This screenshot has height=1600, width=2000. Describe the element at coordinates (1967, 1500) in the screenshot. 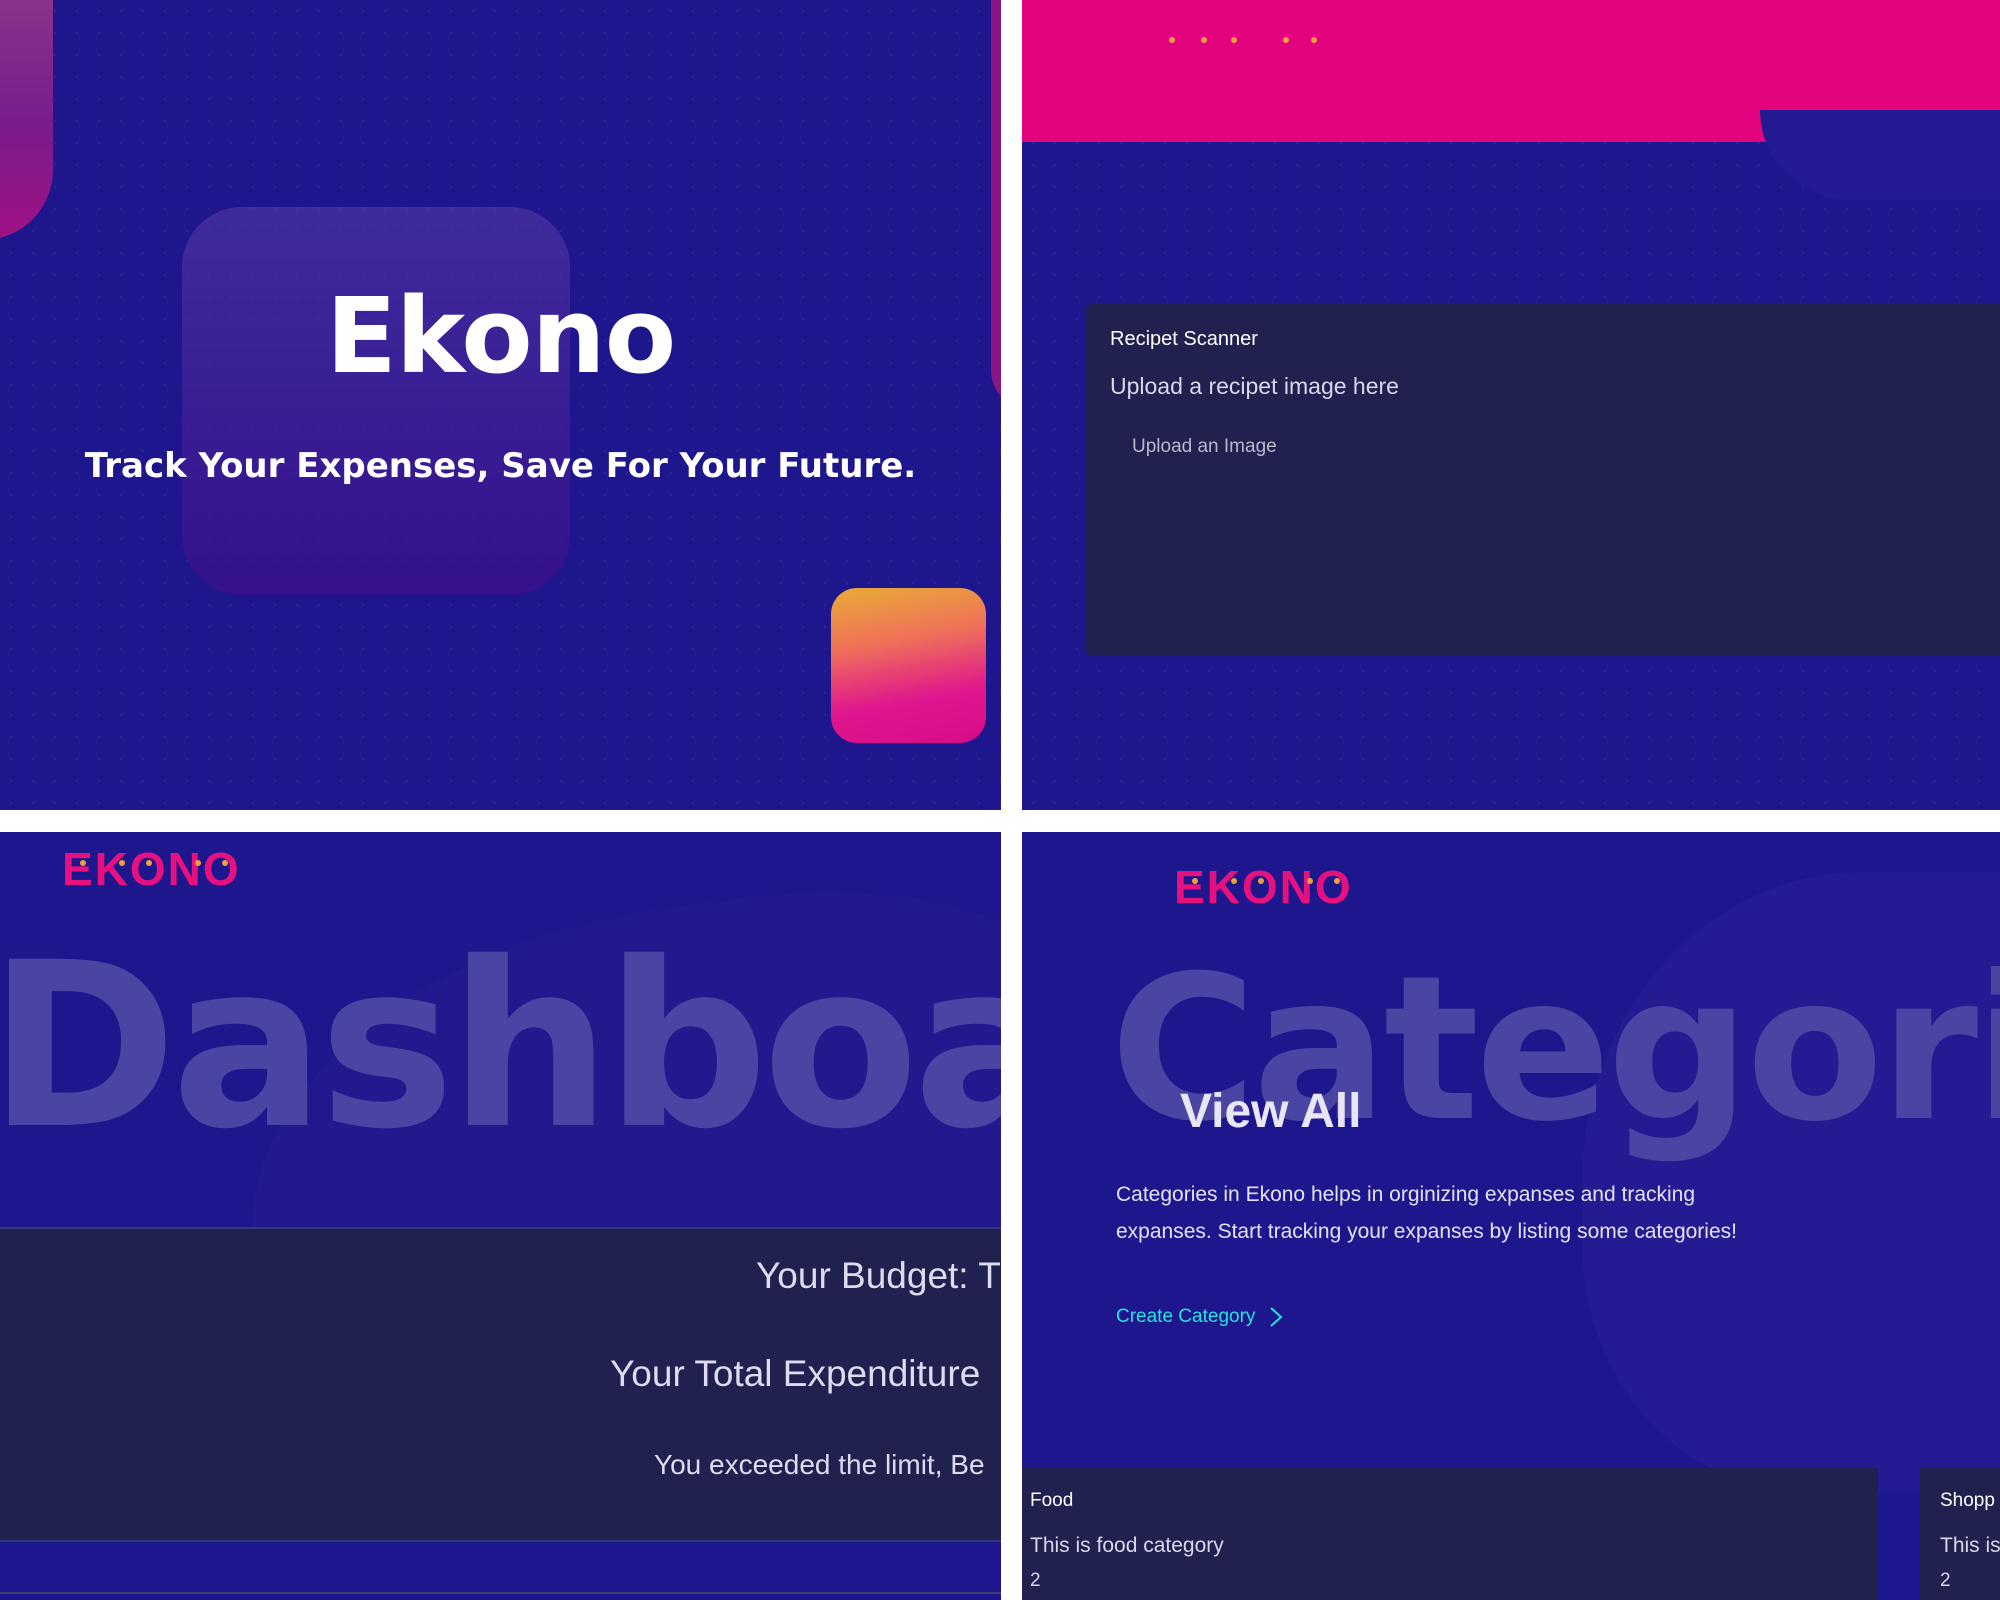

I see `category-title: Shopp` at that location.